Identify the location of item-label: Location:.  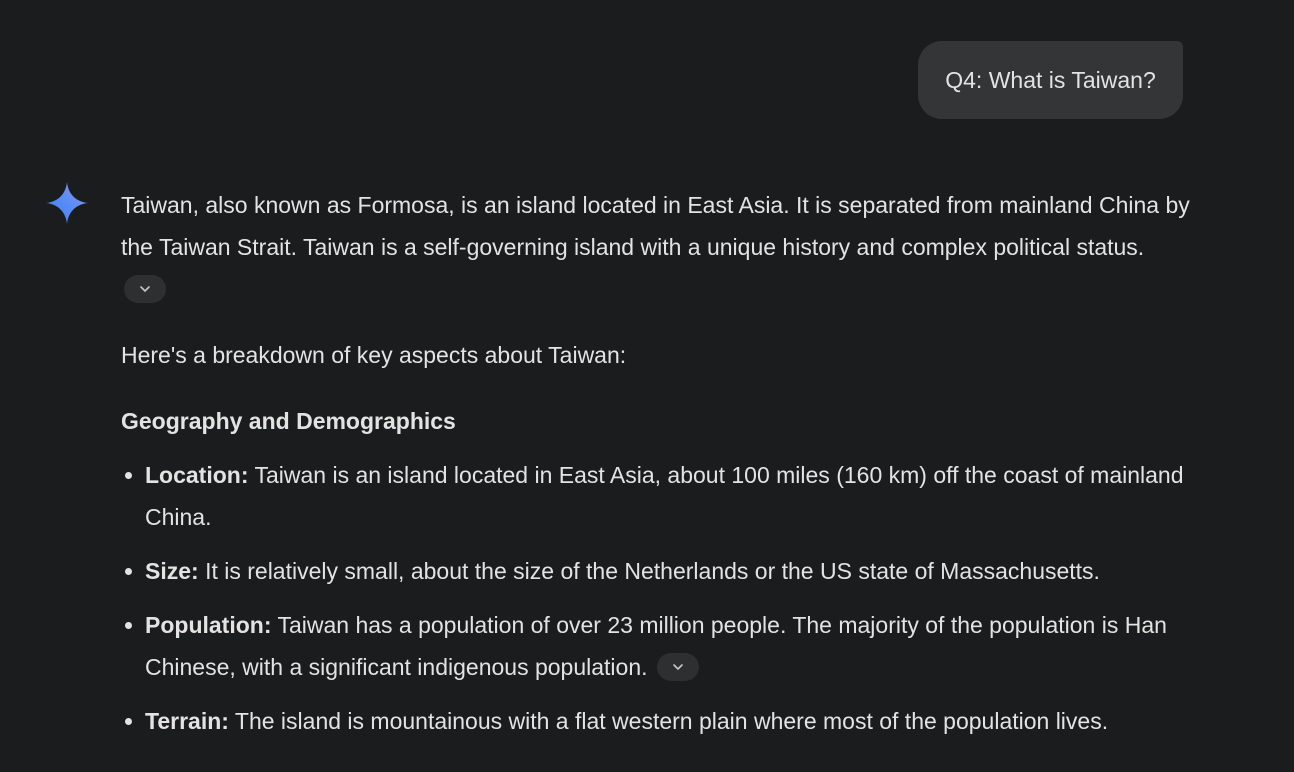
(197, 475).